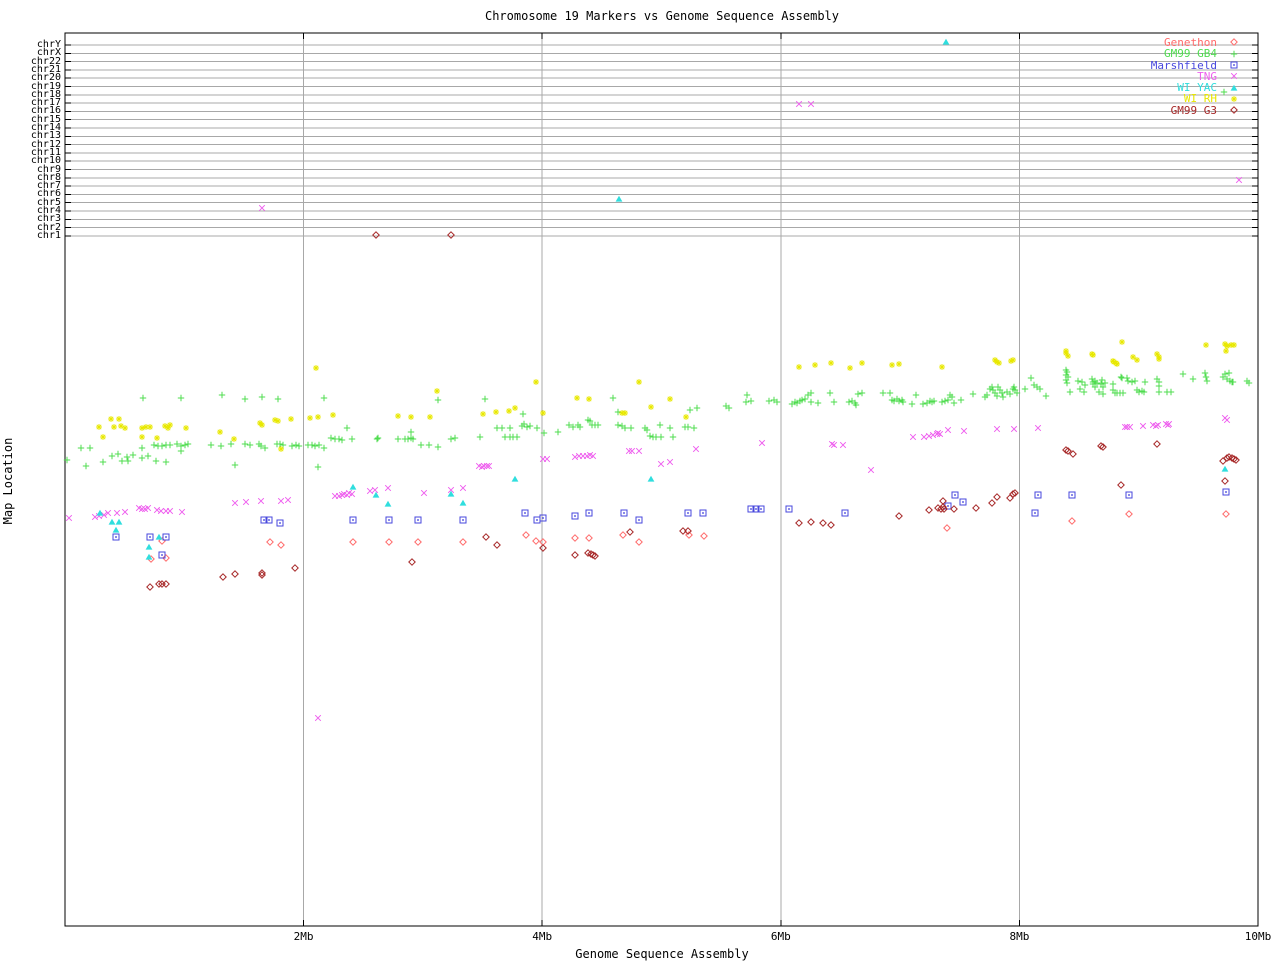 This screenshot has height=961, width=1280. Describe the element at coordinates (1200, 99) in the screenshot. I see `legend-label: WI RH` at that location.